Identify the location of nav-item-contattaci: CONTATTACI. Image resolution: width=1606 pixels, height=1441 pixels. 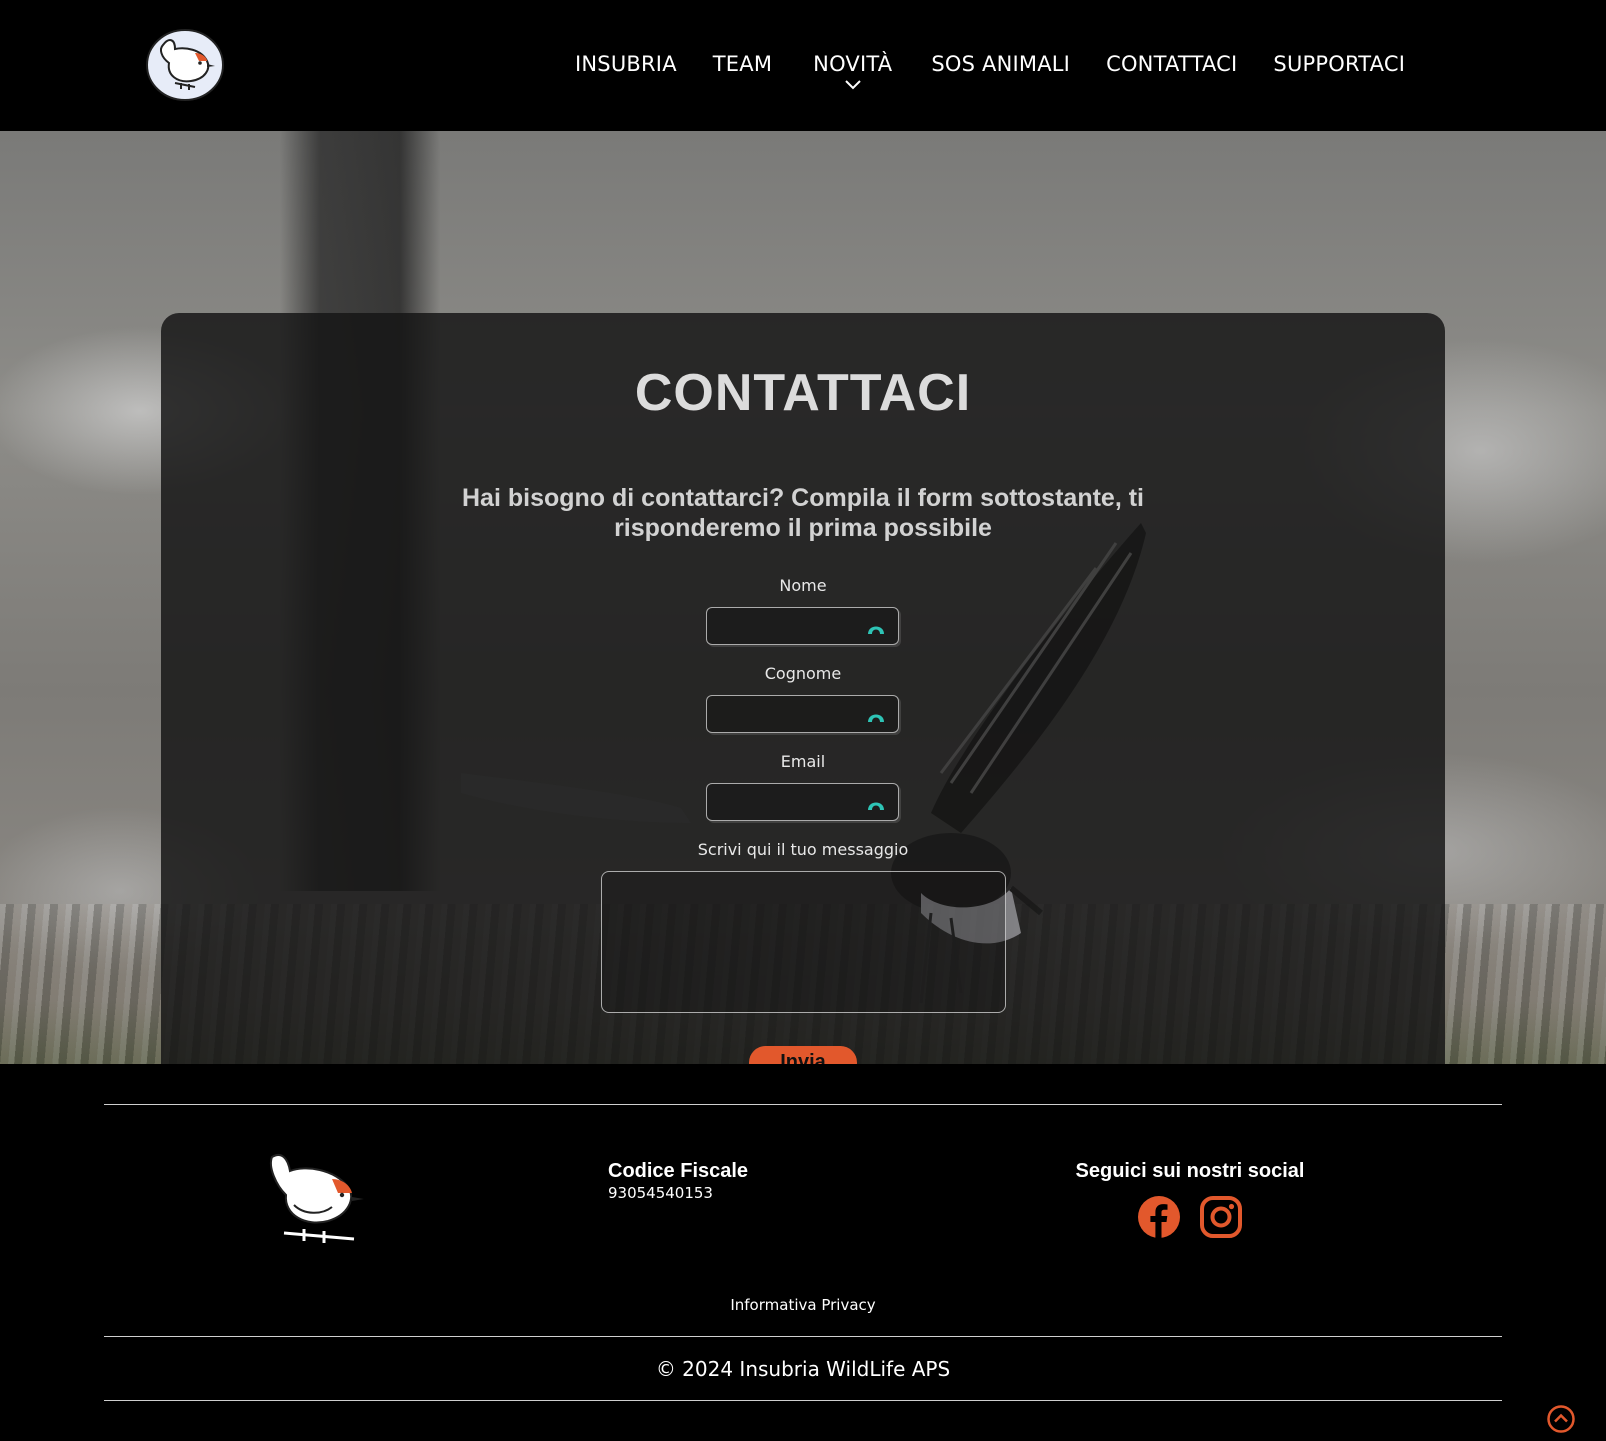
(1171, 64).